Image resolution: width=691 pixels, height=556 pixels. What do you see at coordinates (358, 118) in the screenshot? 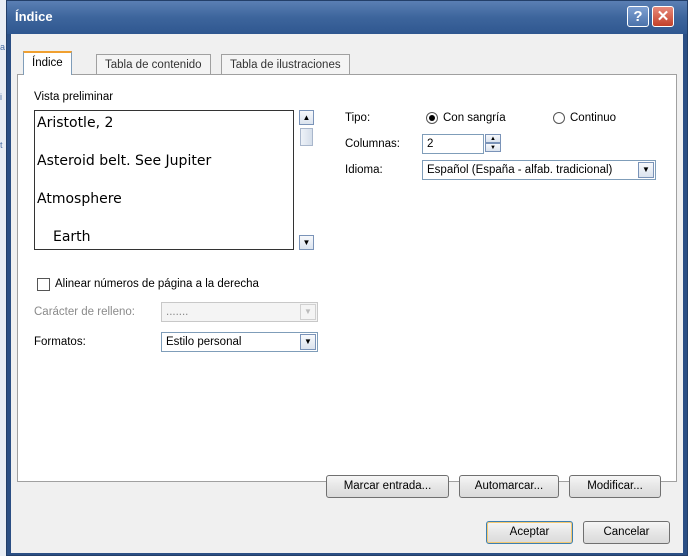
I see `tipo-label: Tipo:` at bounding box center [358, 118].